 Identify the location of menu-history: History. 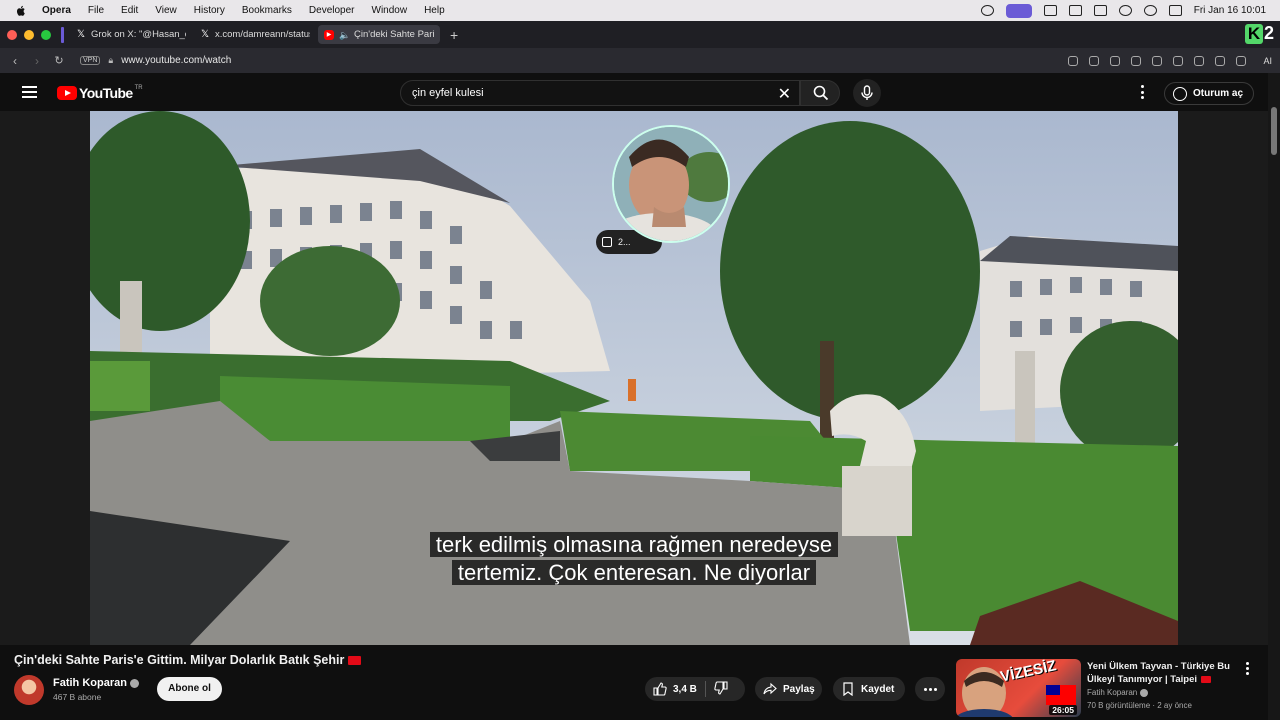
(209, 10).